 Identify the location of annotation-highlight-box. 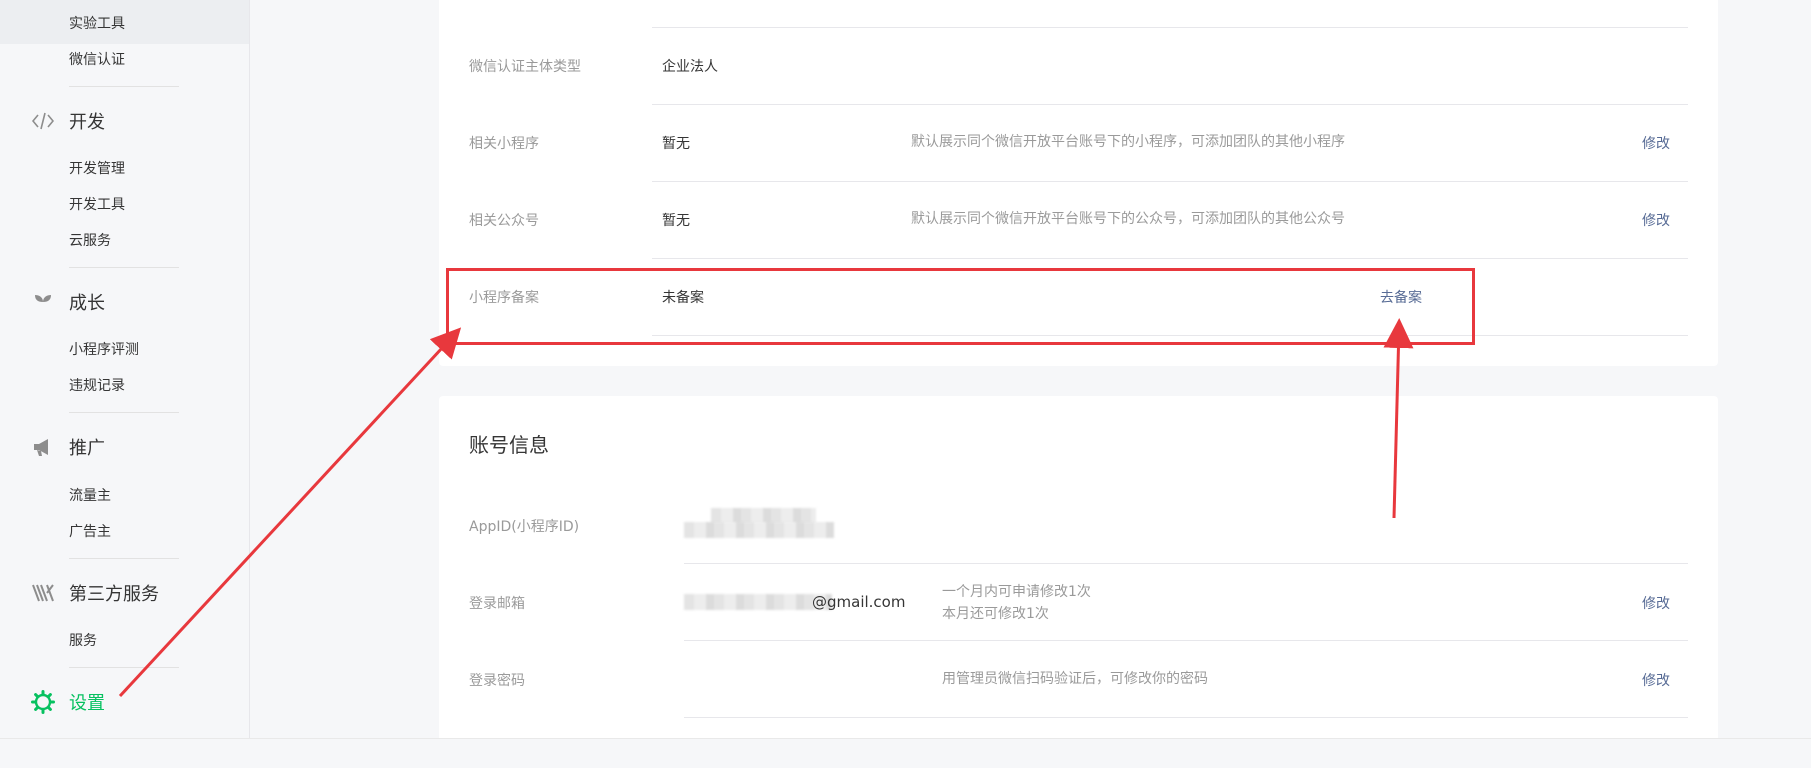
(960, 306).